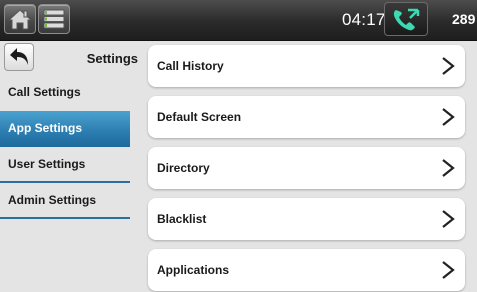 The image size is (477, 292). I want to click on sidebar-item-admin-settings: Admin Settings, so click(65, 201).